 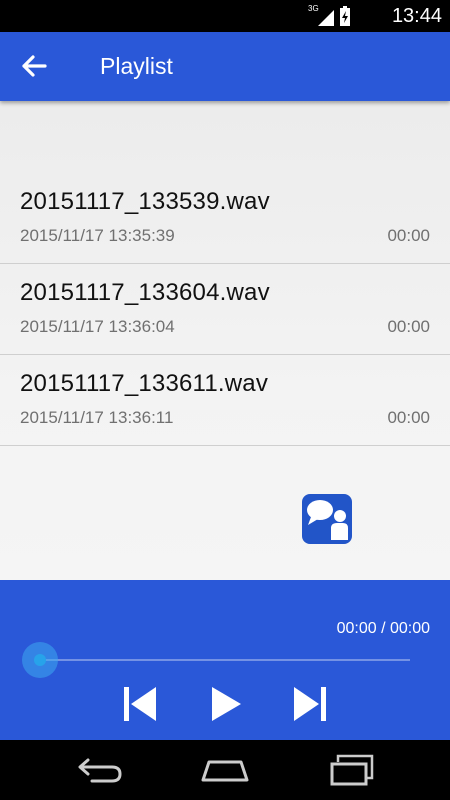 I want to click on file-date: 2015/11/17 13:36:11, so click(x=97, y=417).